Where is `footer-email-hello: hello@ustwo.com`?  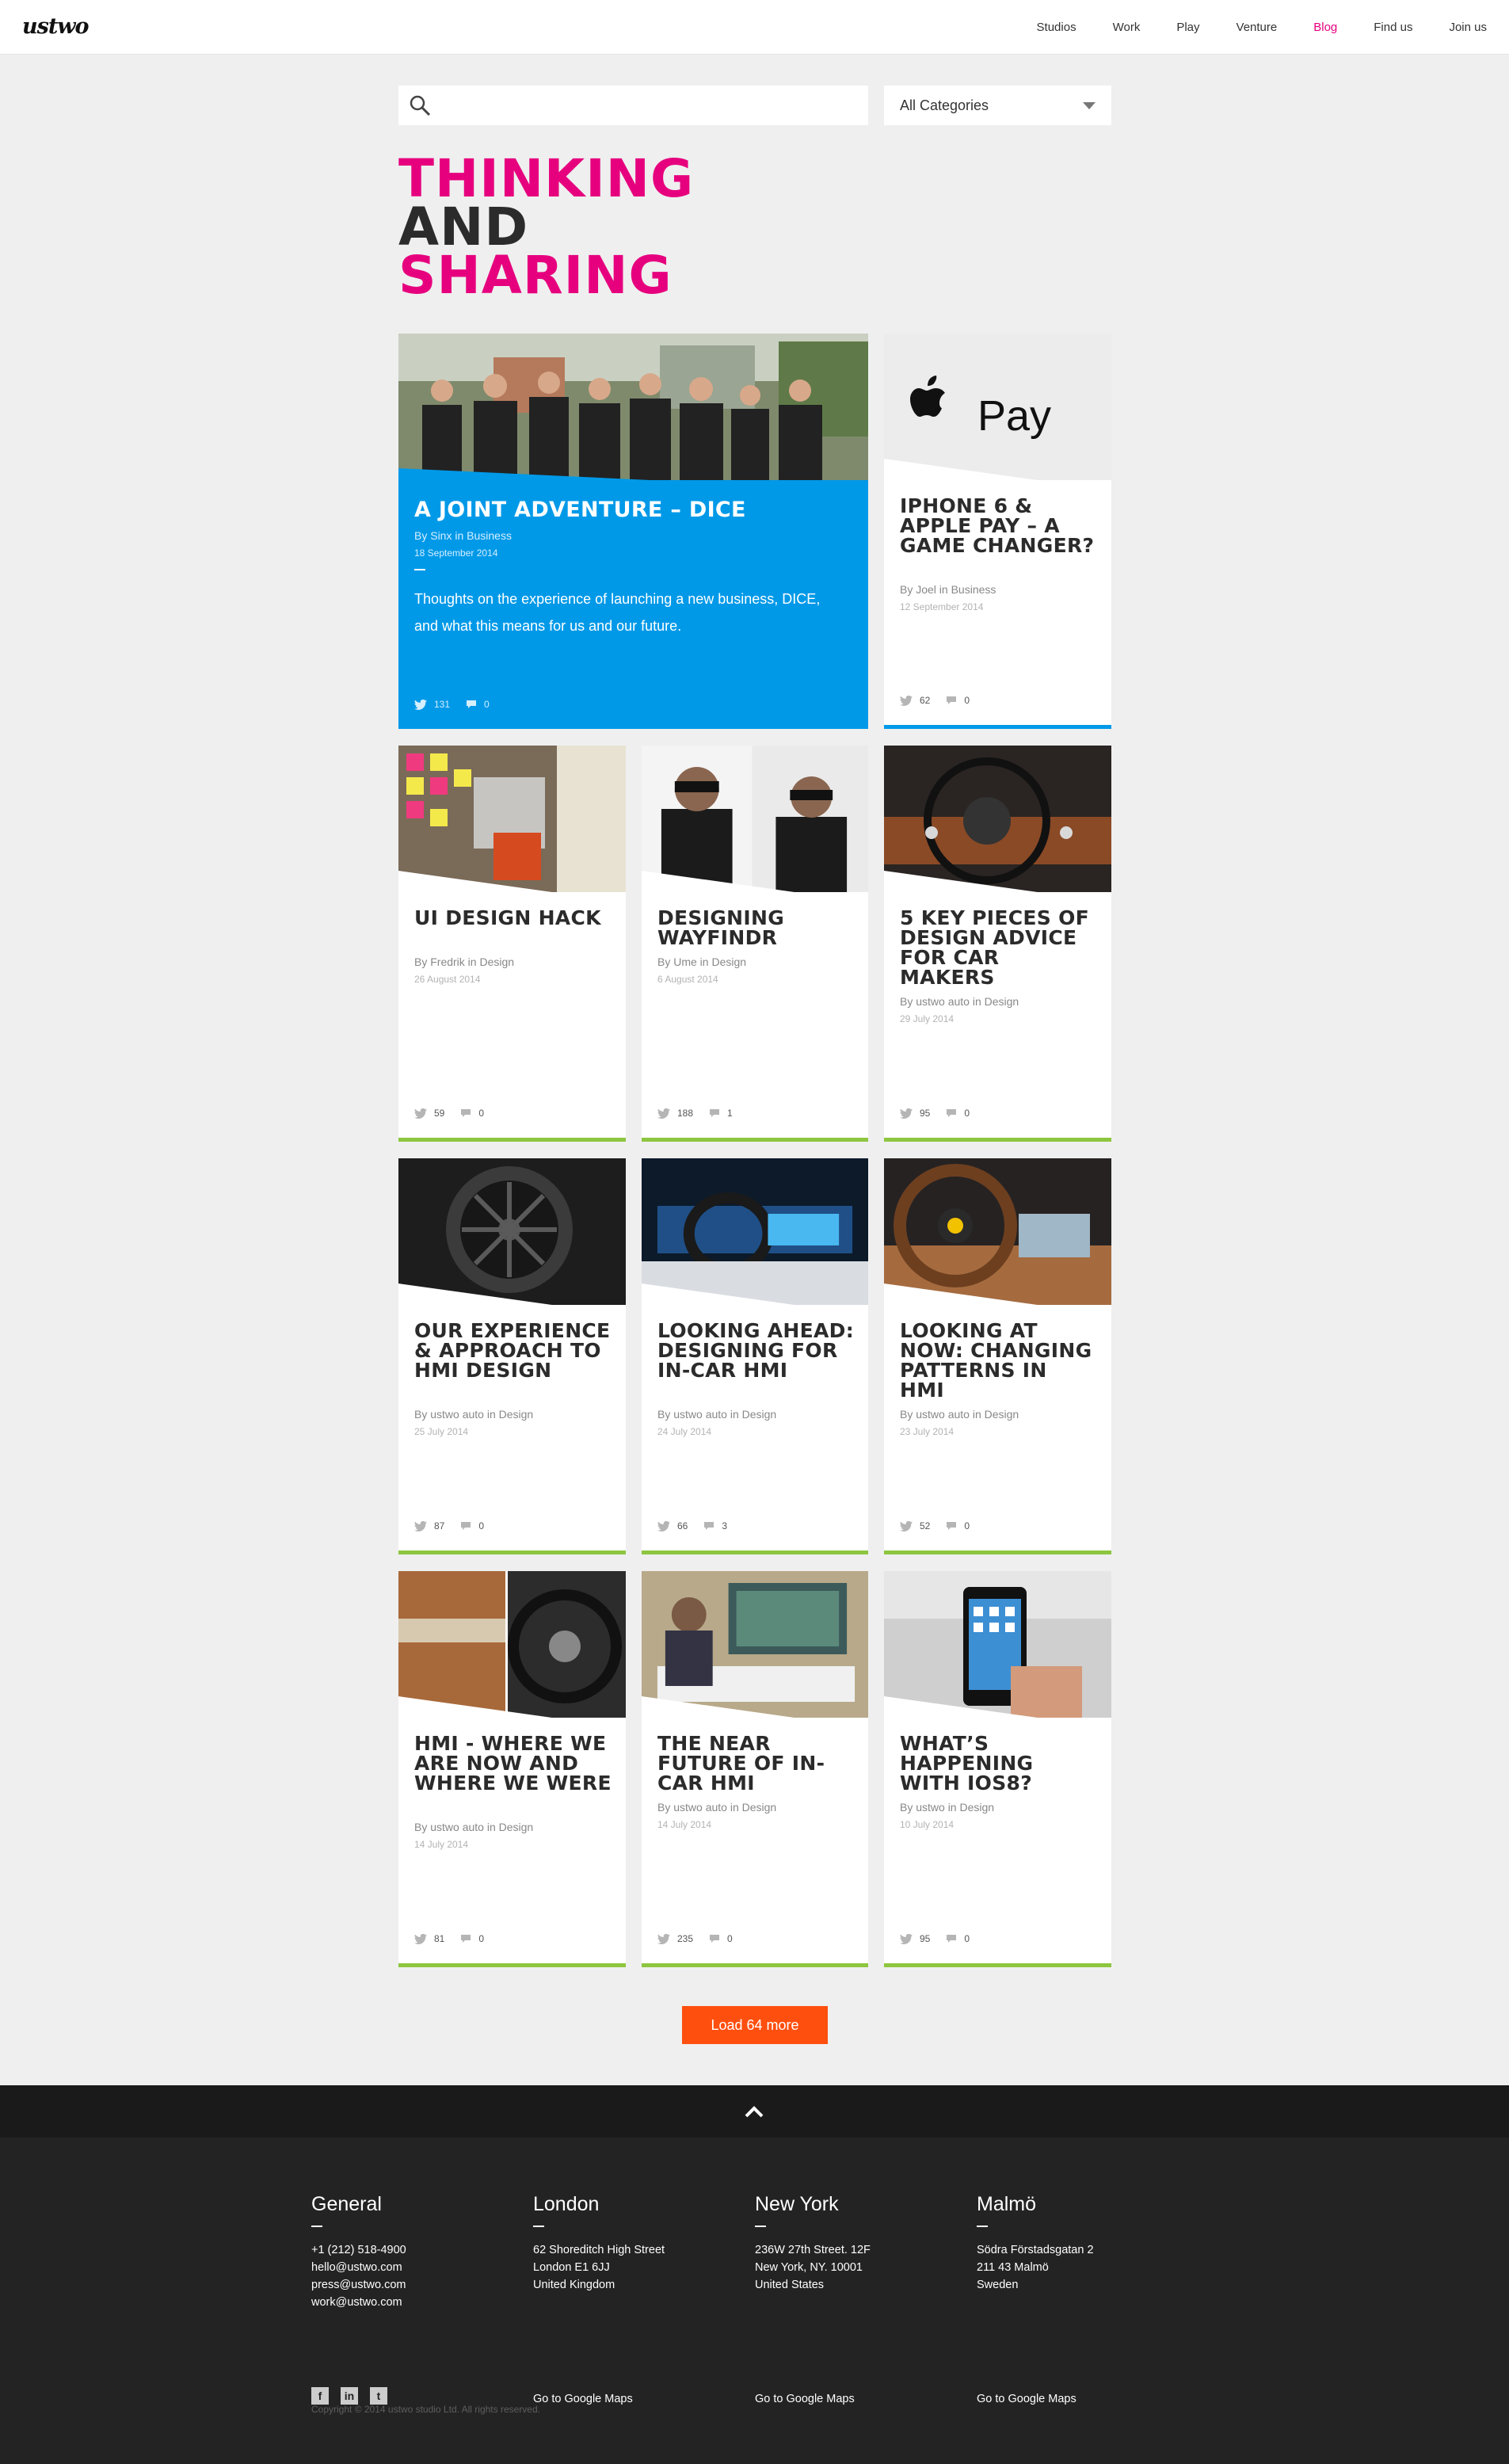
footer-email-hello: hello@ustwo.com is located at coordinates (414, 2267).